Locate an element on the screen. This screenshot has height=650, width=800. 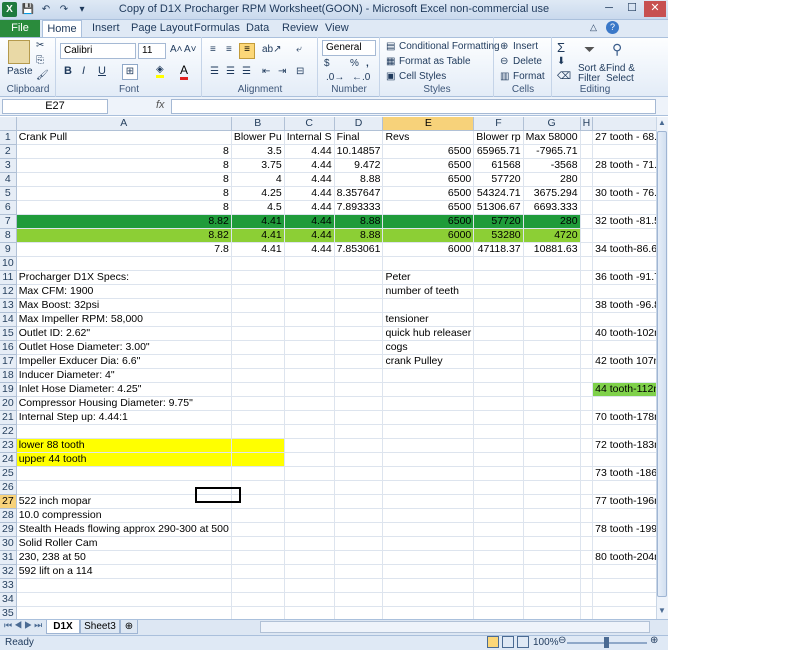
cell-g2: -7965.71 is located at coordinates (552, 152).